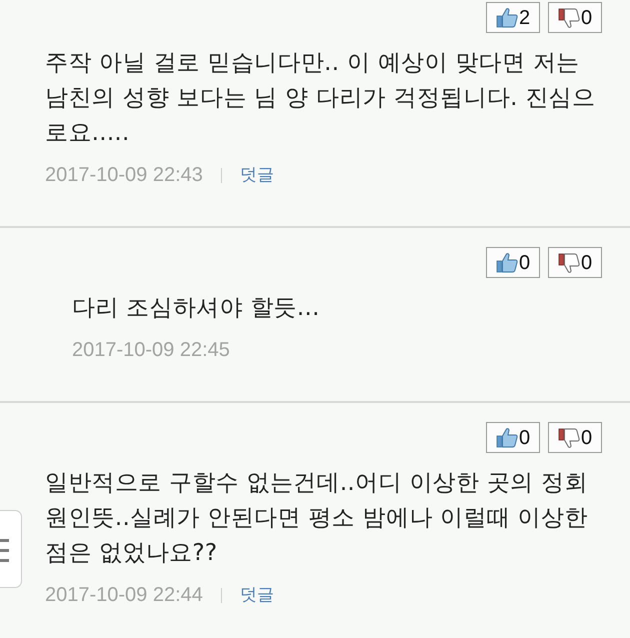 This screenshot has height=638, width=630. Describe the element at coordinates (124, 595) in the screenshot. I see `comment-date: 2017-10-09 22:44` at that location.